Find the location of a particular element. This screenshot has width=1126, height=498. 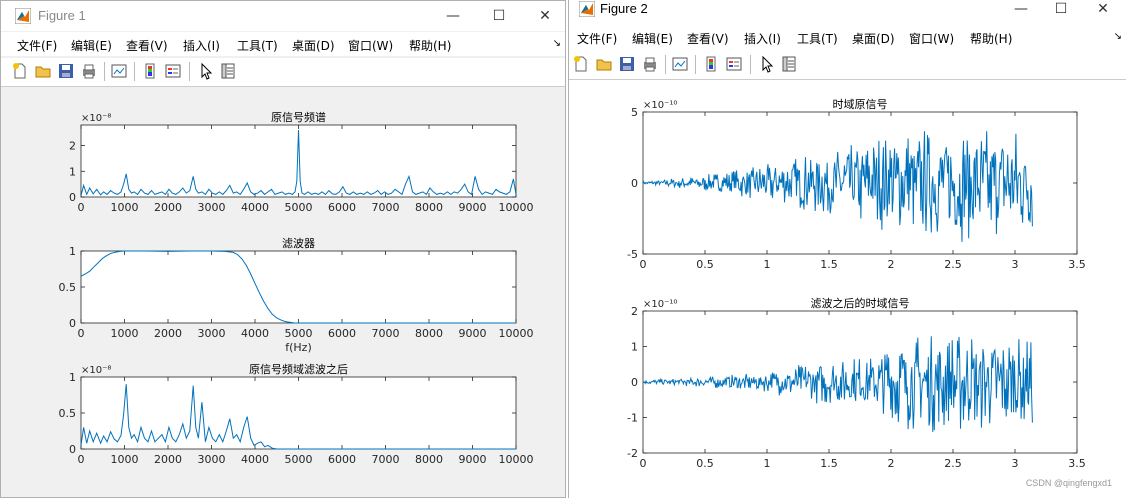

x-tick-label: 5000 is located at coordinates (299, 333).